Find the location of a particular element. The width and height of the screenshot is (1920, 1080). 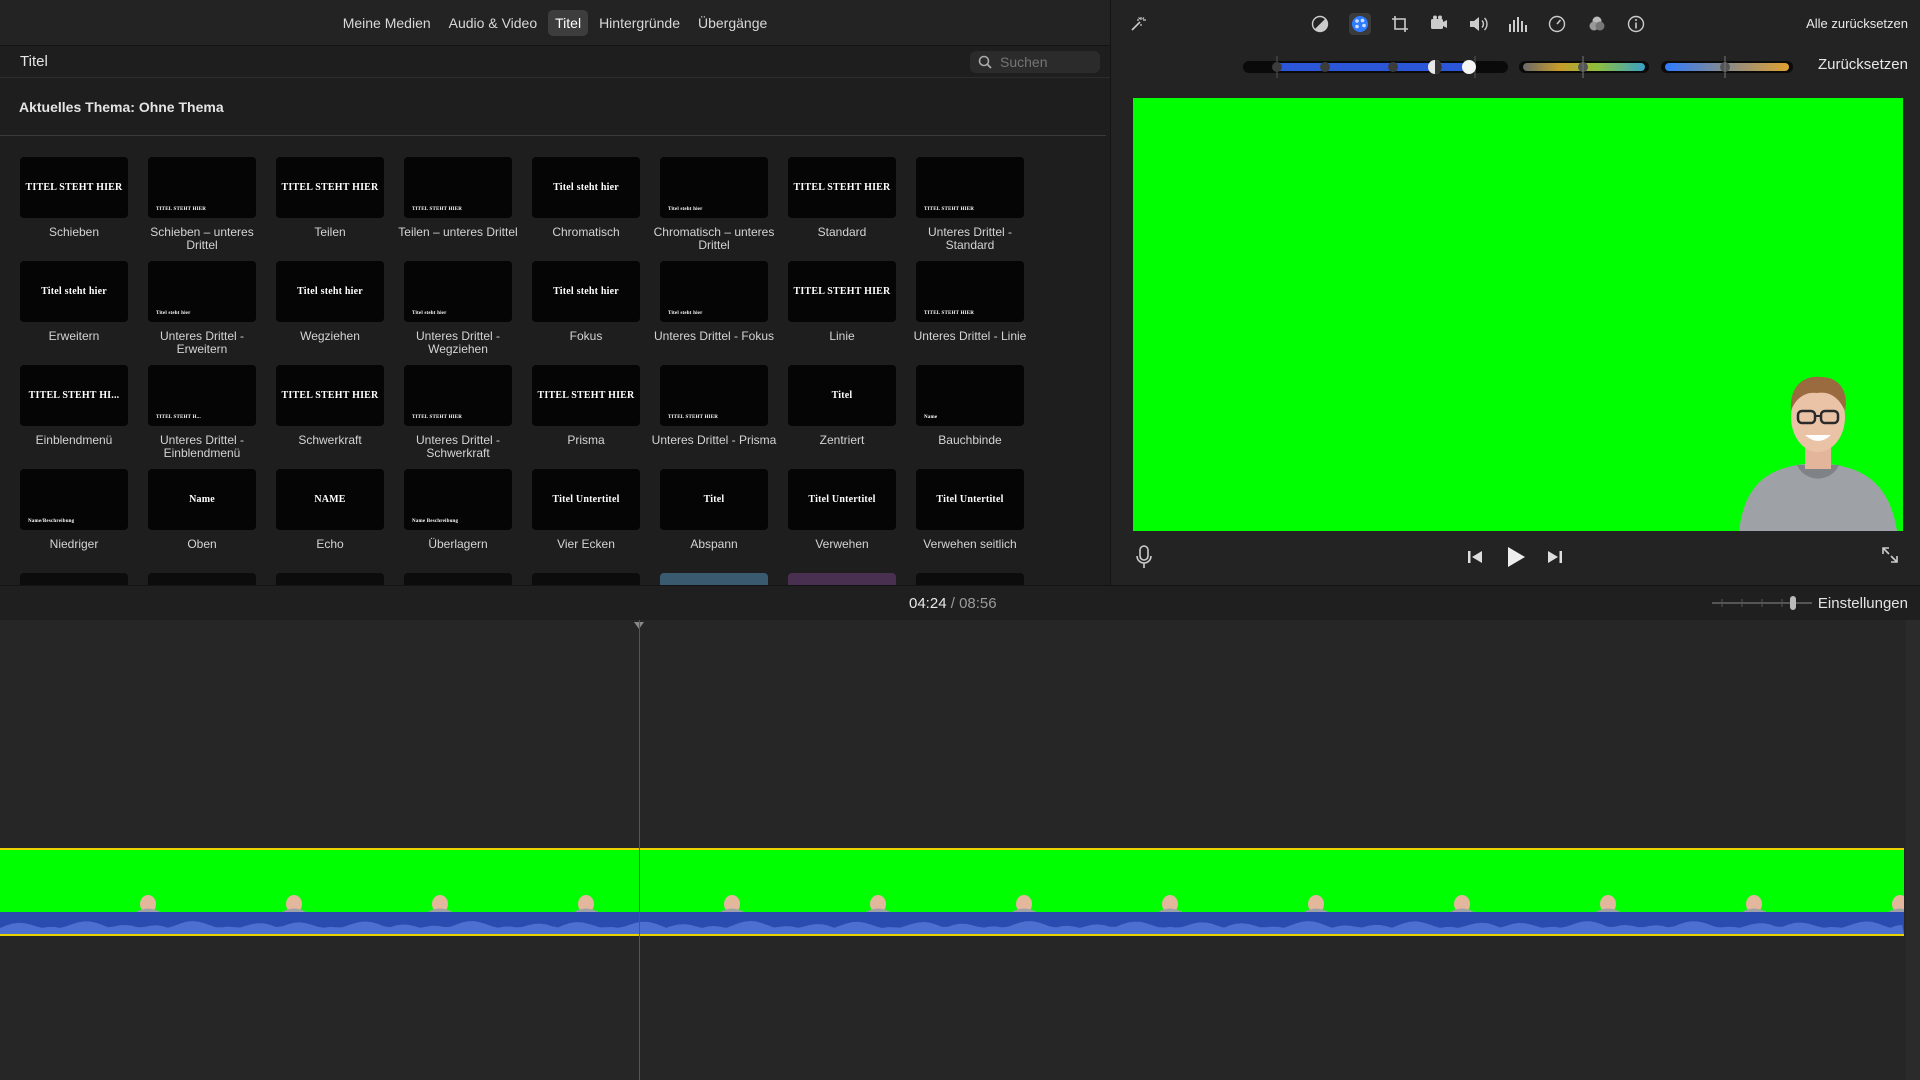

title-tile: Titel Zentriert is located at coordinates (842, 417).